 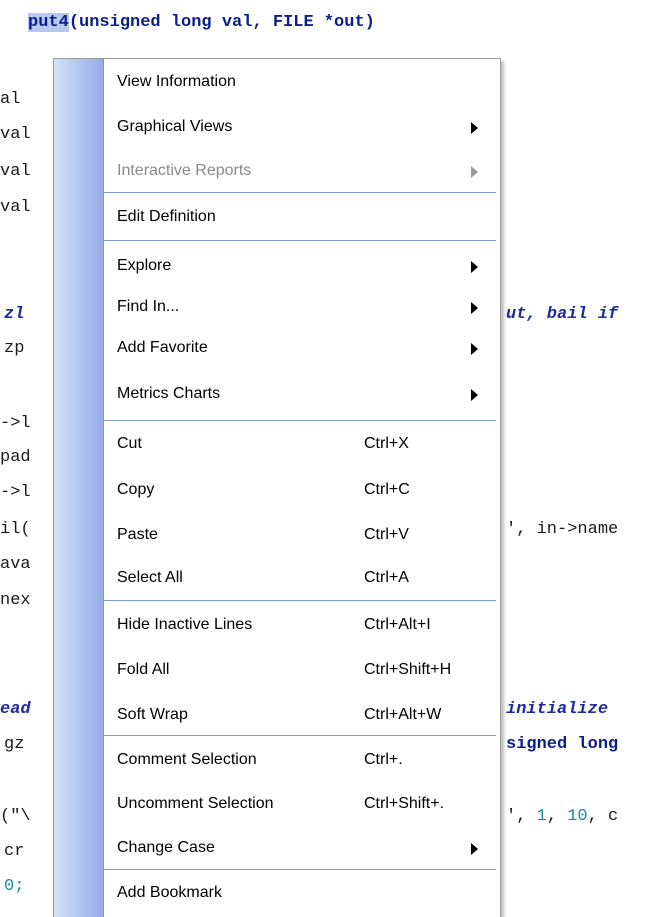 What do you see at coordinates (557, 816) in the screenshot?
I see `code-text: ,` at bounding box center [557, 816].